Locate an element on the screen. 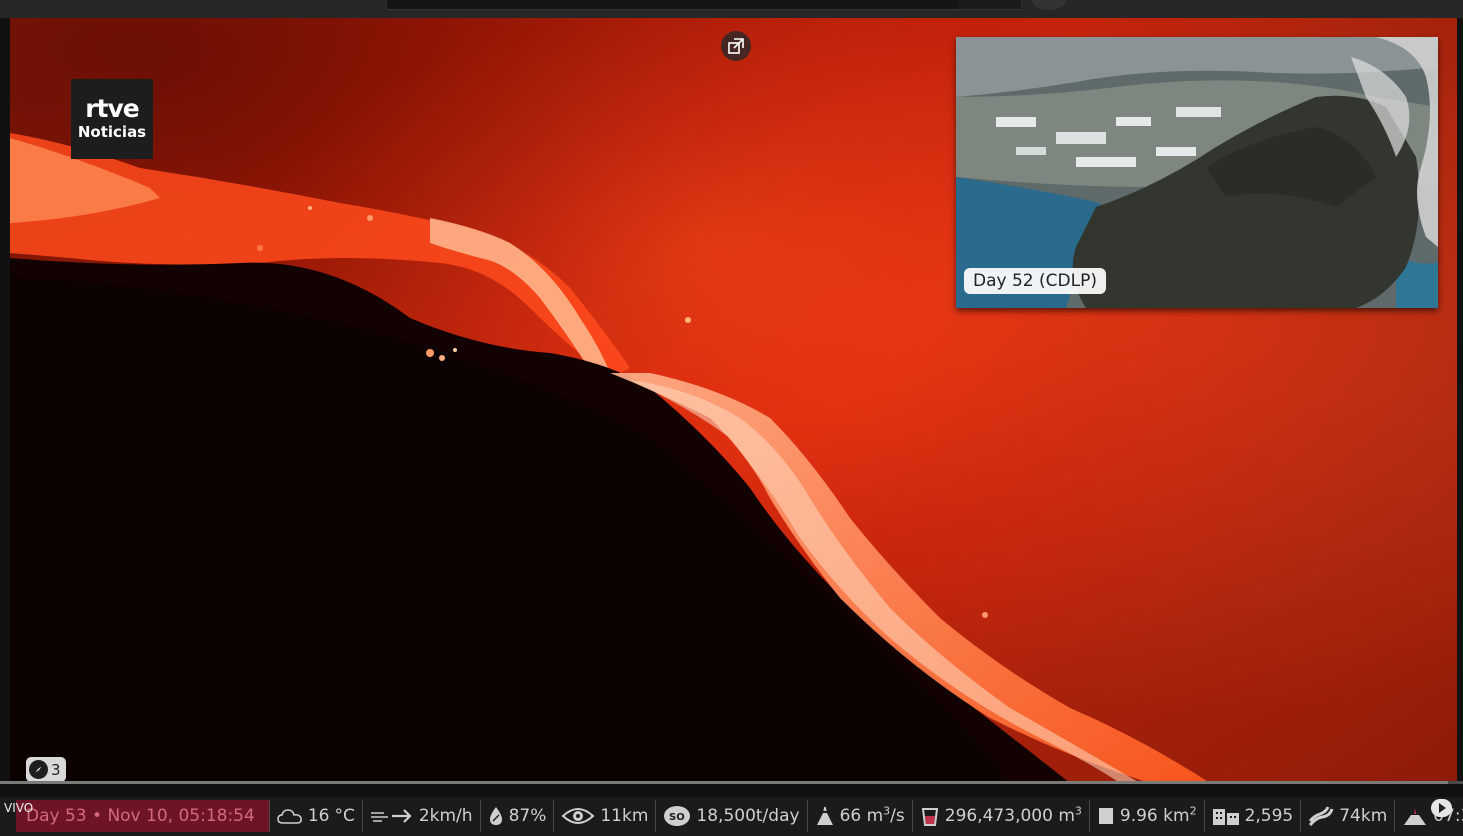  temperature-unit: °C is located at coordinates (344, 816).